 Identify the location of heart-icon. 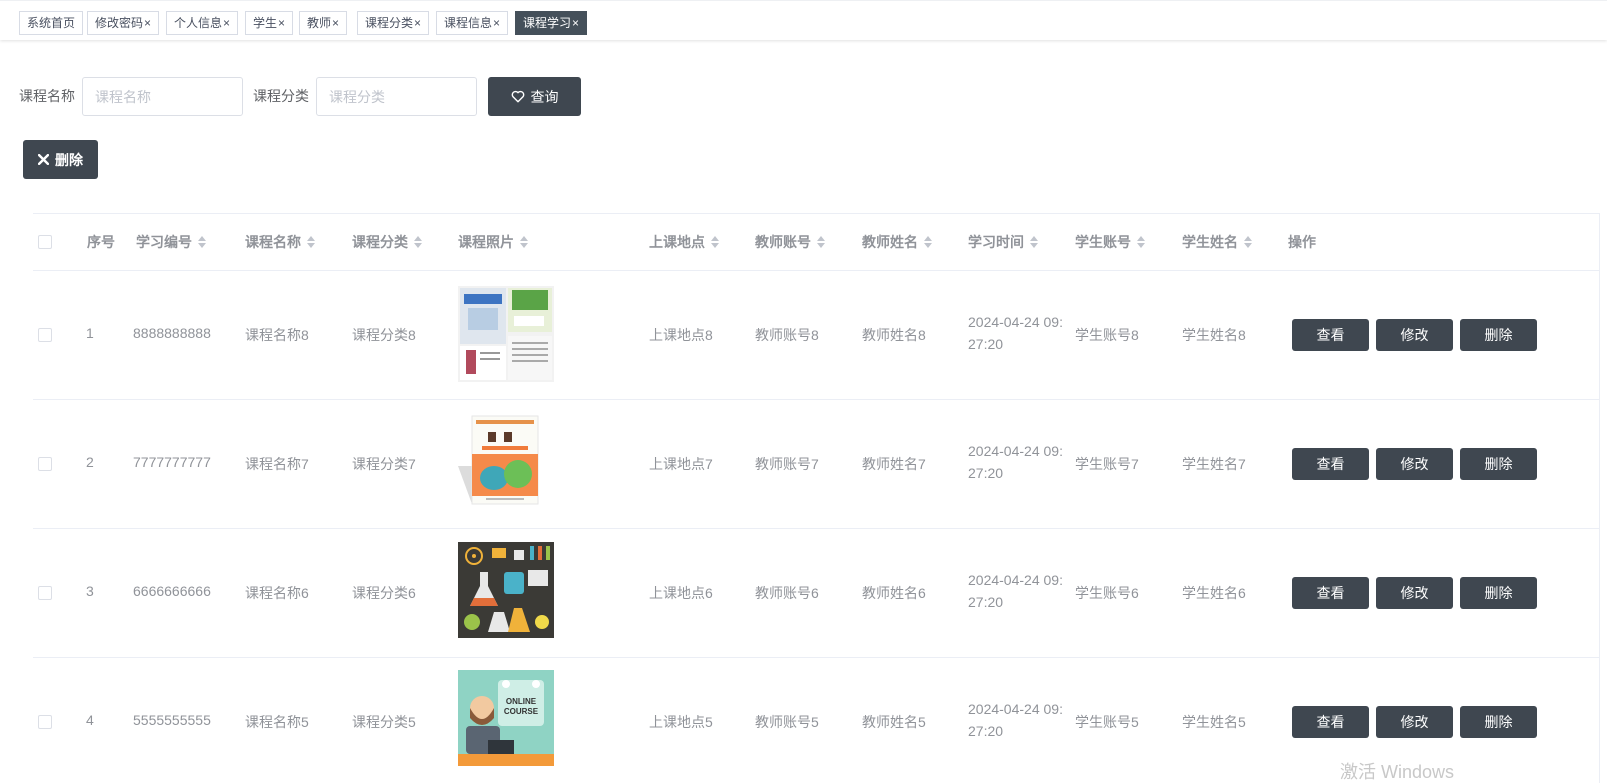
(517, 96).